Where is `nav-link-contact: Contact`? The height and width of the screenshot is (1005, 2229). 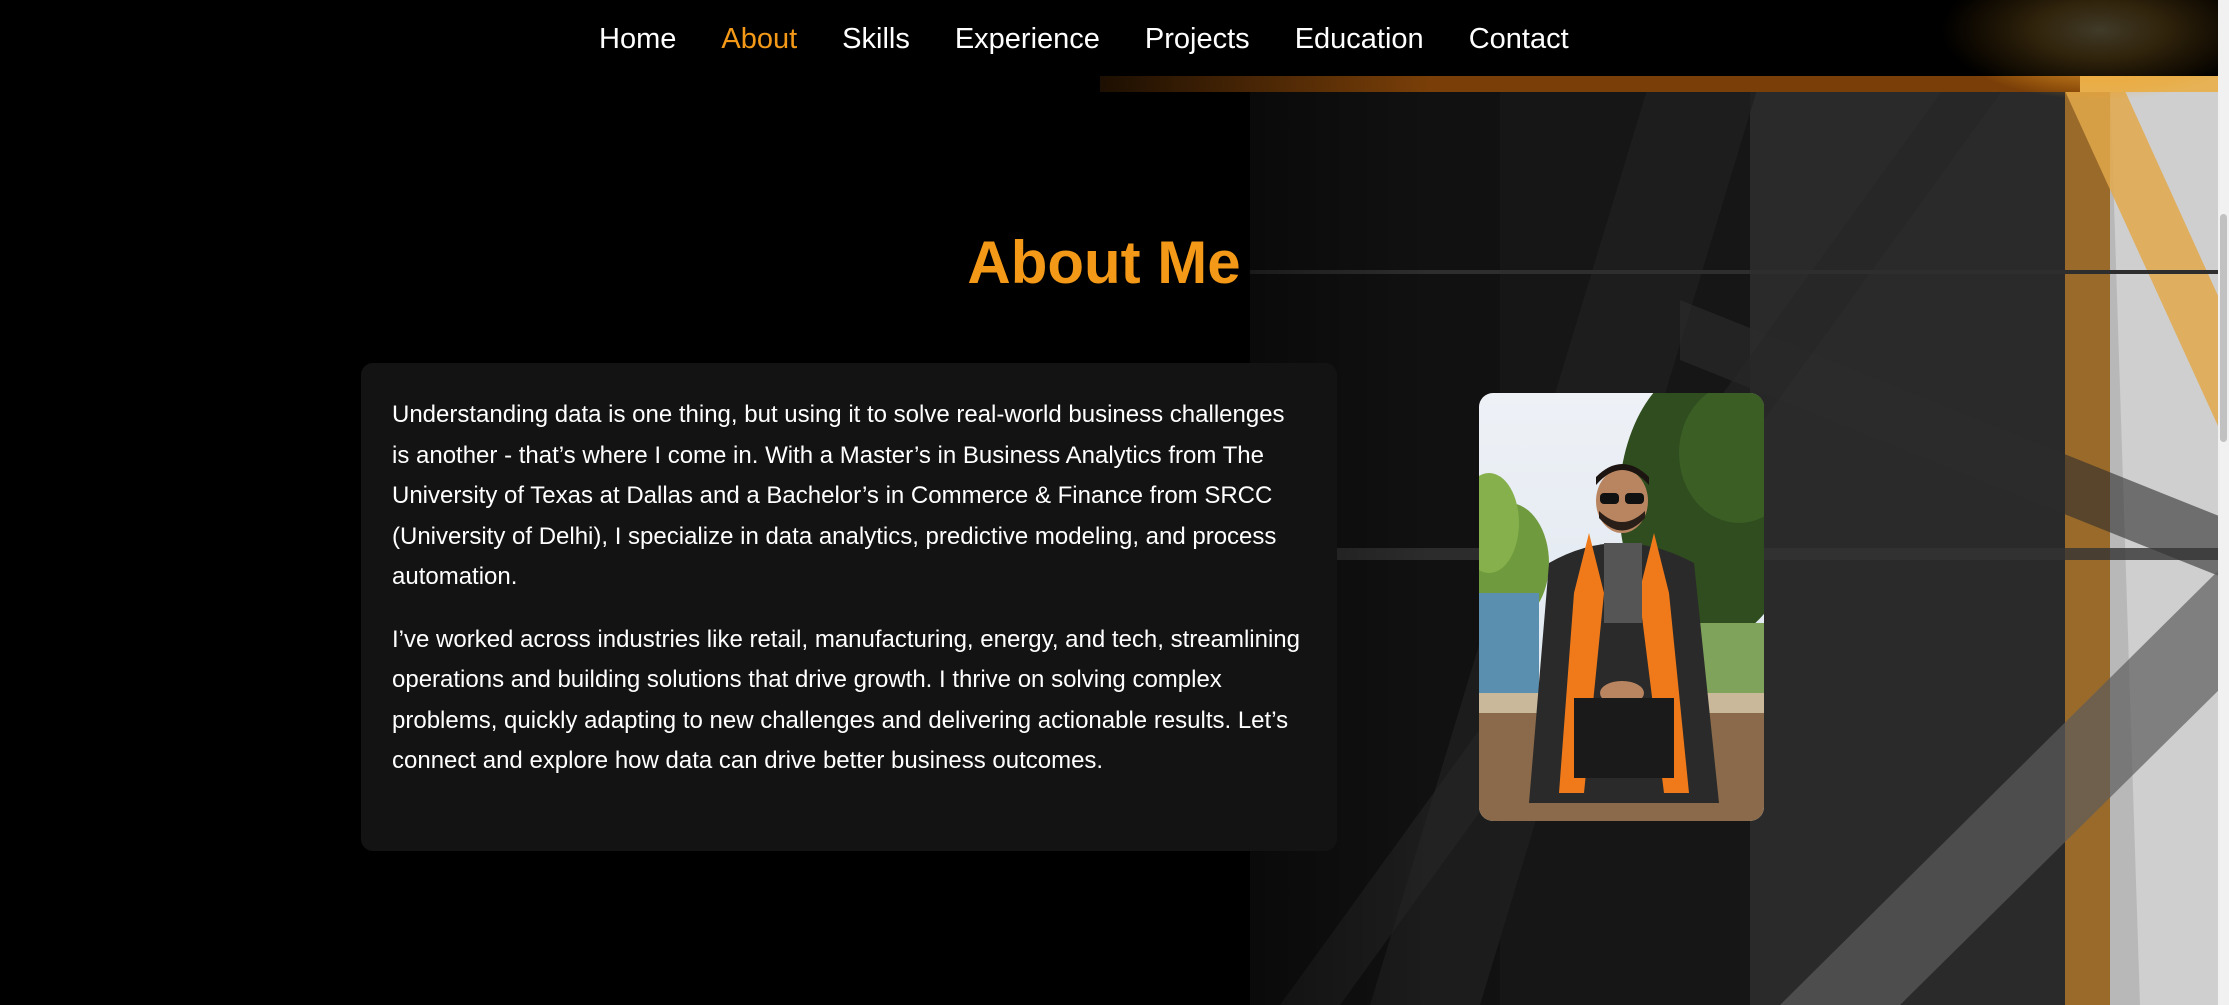 nav-link-contact: Contact is located at coordinates (1519, 39).